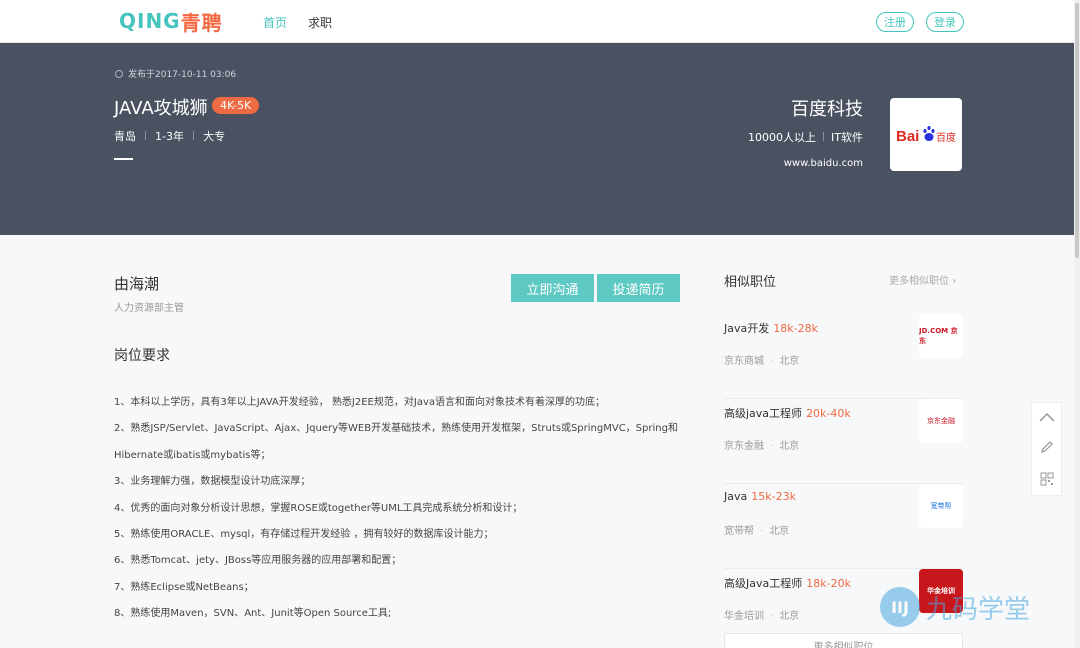 The height and width of the screenshot is (648, 1080). What do you see at coordinates (1077, 130) in the screenshot?
I see `scrollbar-thumb` at bounding box center [1077, 130].